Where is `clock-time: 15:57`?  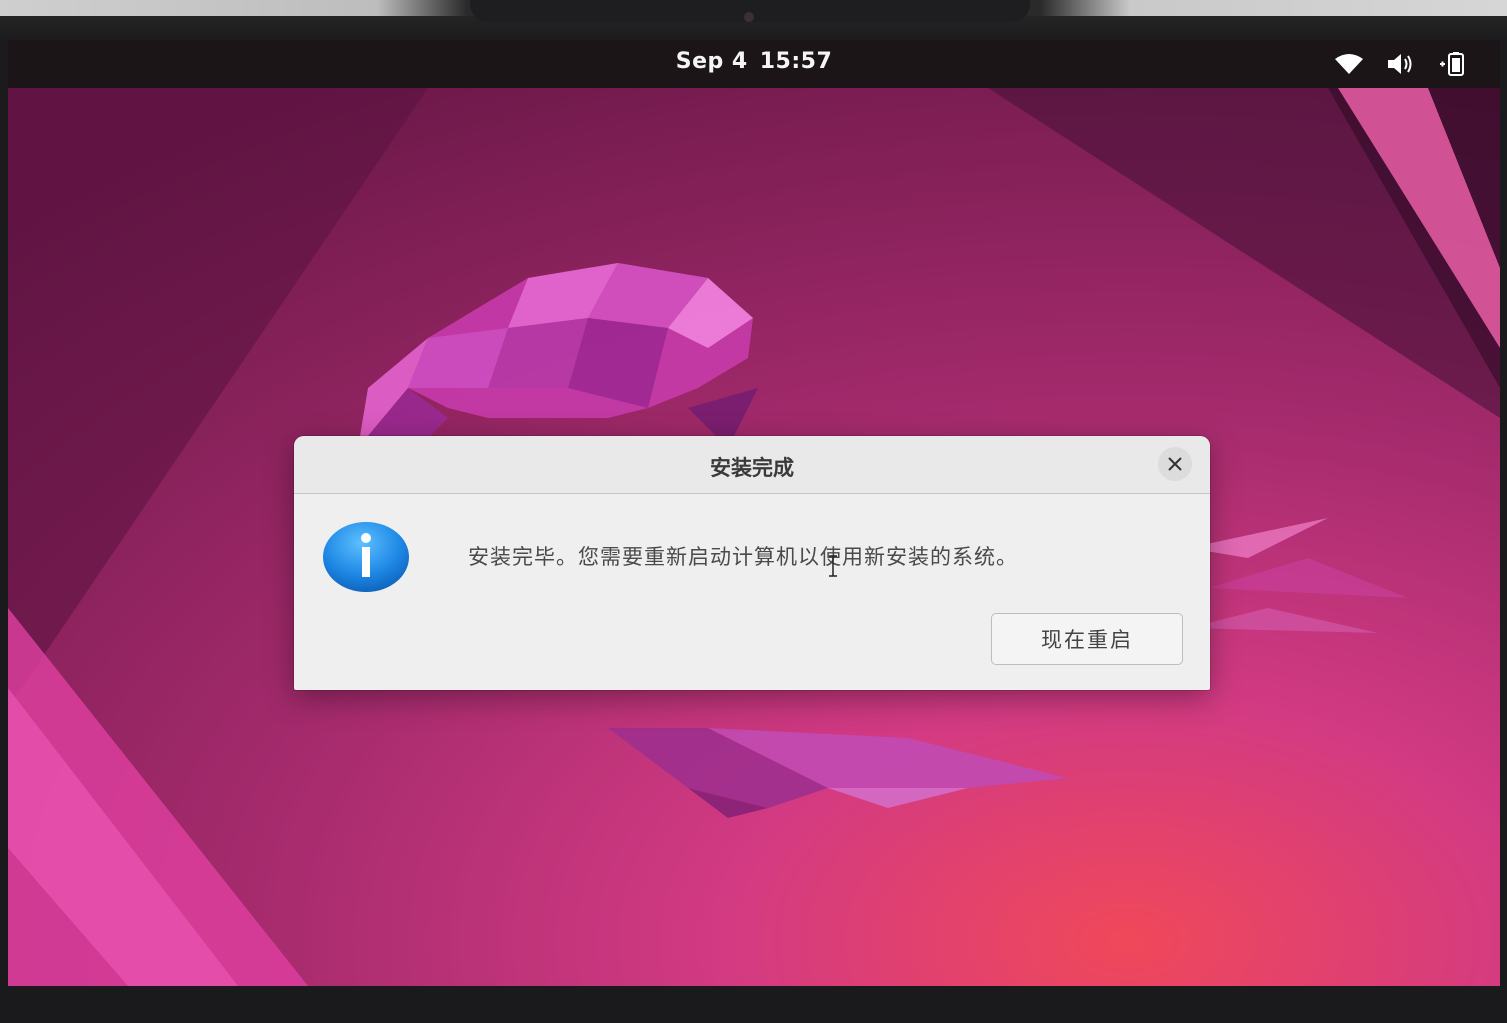 clock-time: 15:57 is located at coordinates (796, 61).